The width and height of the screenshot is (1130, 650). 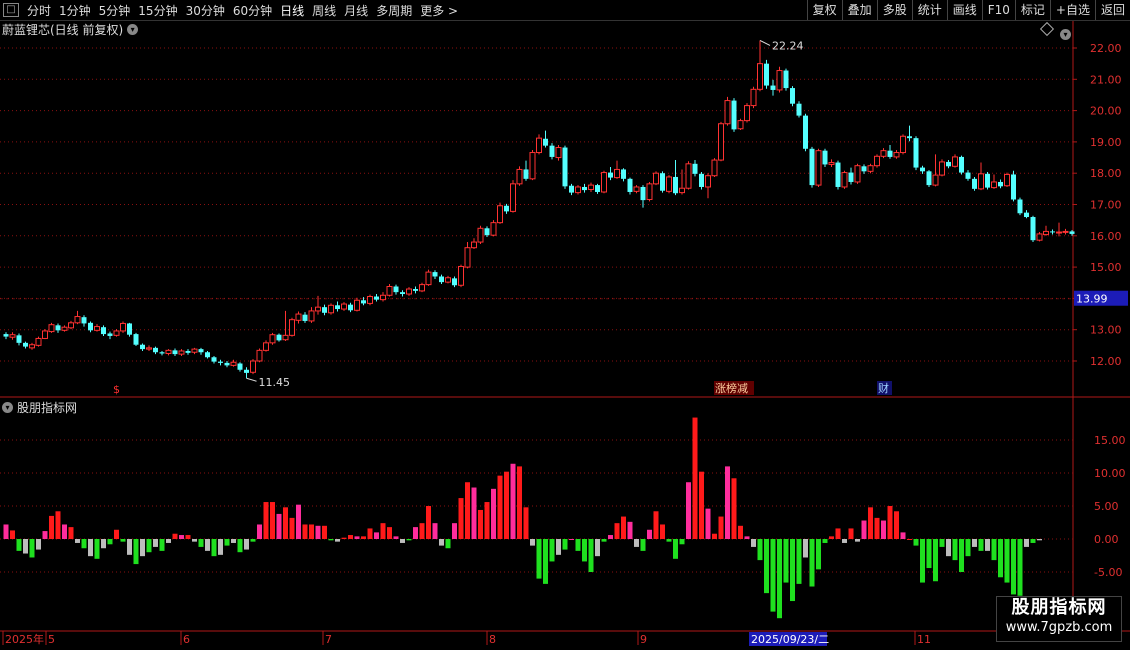 What do you see at coordinates (924, 639) in the screenshot?
I see `time-axis-label: 11` at bounding box center [924, 639].